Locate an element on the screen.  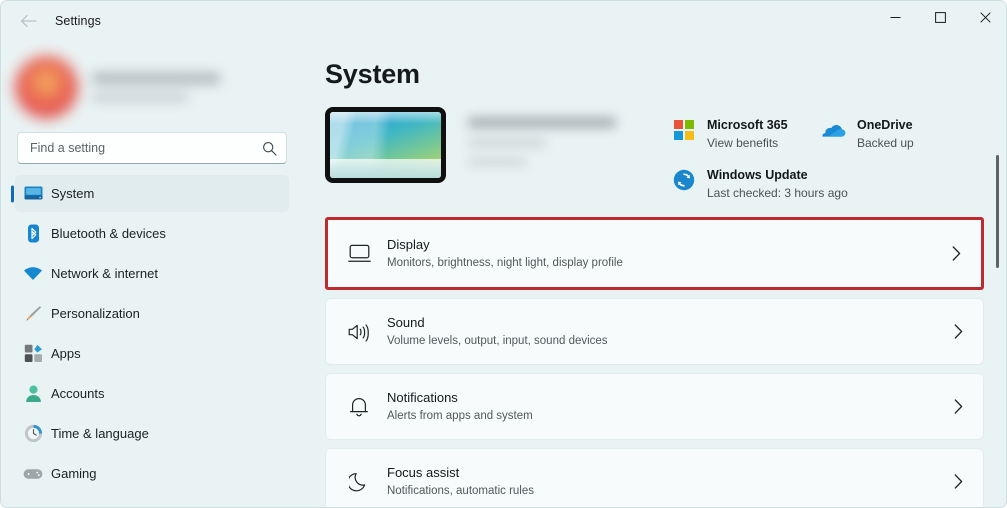
status-card-title: OneDrive is located at coordinates (885, 125).